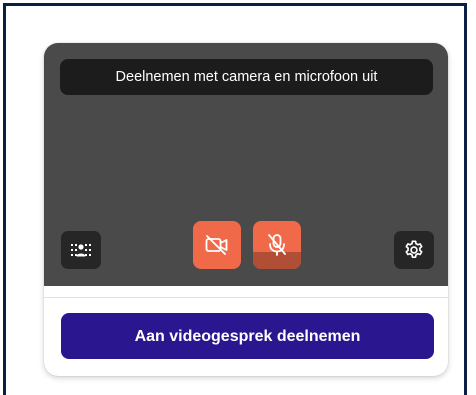 The image size is (476, 395). I want to click on status-banner: Deelnemen met camera en microfoon uit, so click(246, 77).